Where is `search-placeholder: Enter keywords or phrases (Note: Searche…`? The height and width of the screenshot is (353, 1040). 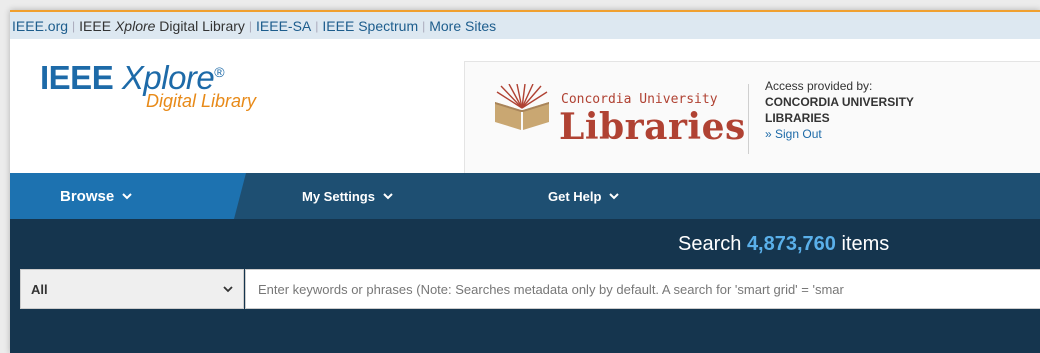 search-placeholder: Enter keywords or phrases (Note: Searche… is located at coordinates (551, 289).